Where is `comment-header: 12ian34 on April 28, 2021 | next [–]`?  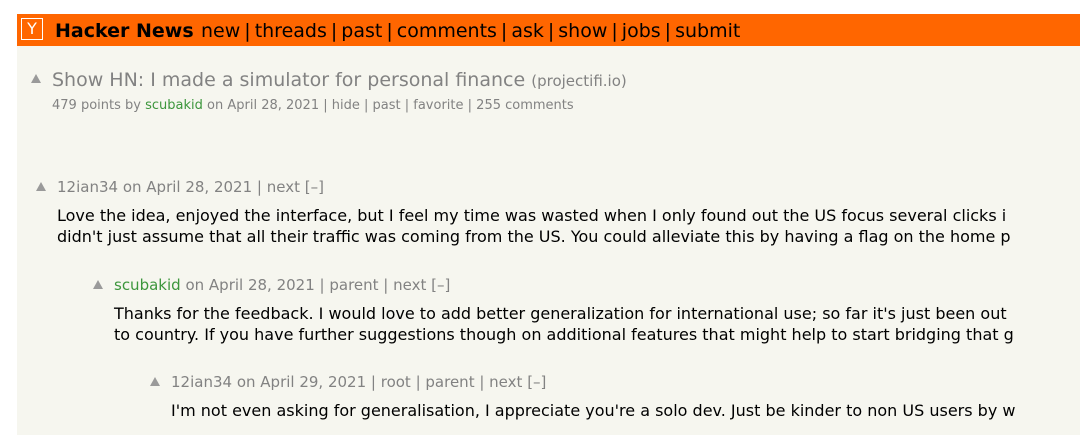
comment-header: 12ian34 on April 28, 2021 | next [–] is located at coordinates (190, 187).